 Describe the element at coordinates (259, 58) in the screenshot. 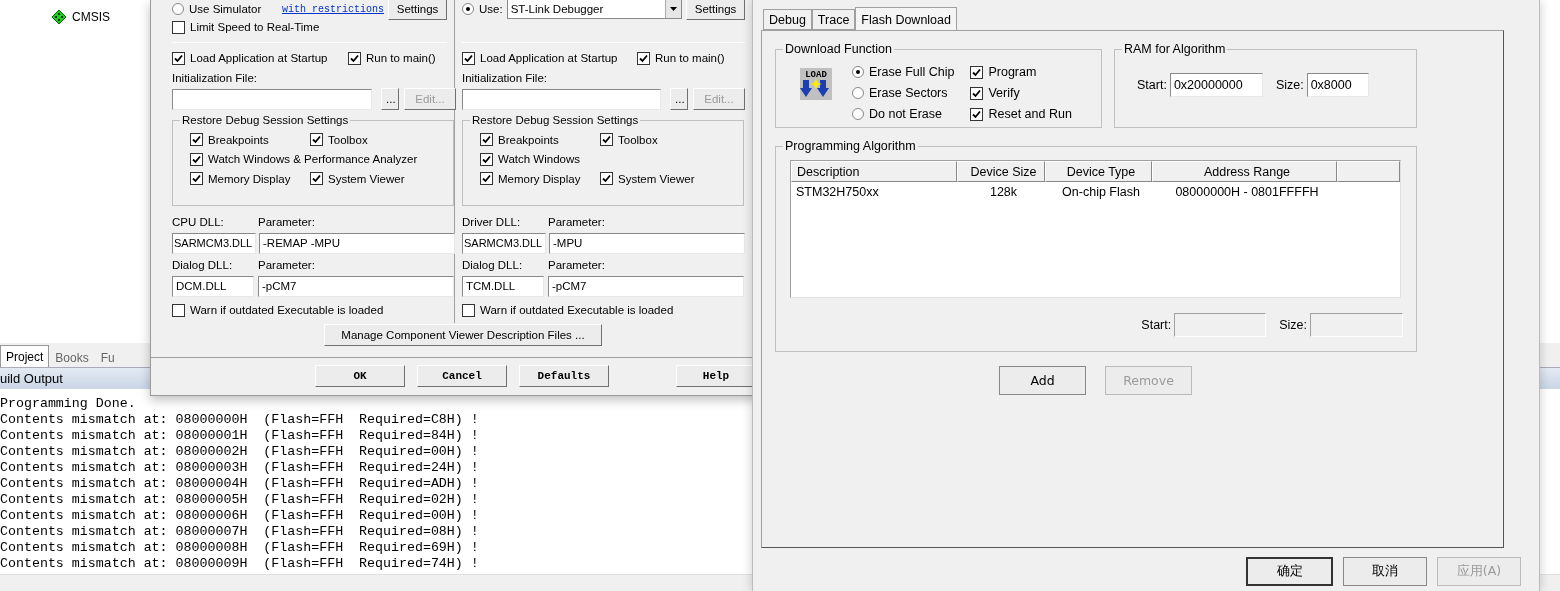

I see `checkbox-label: Load Application at Startup` at that location.